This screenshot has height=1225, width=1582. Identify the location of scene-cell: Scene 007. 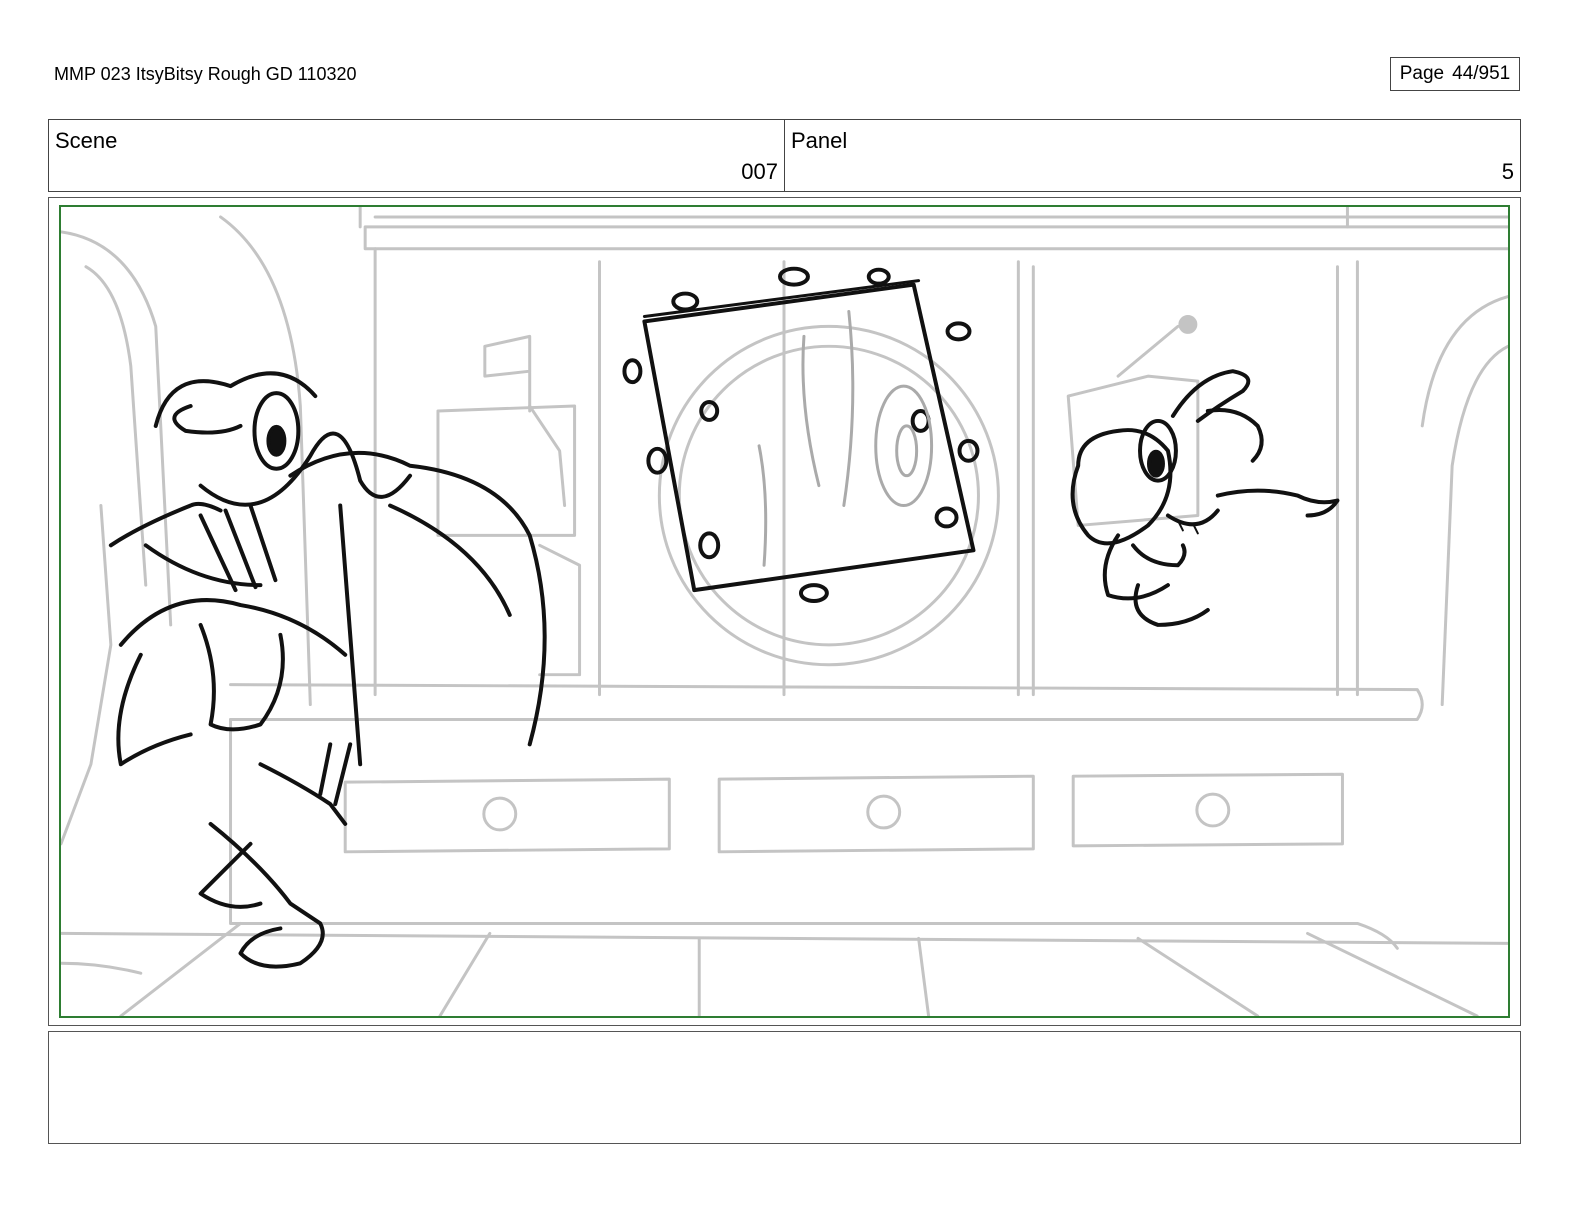
(417, 155).